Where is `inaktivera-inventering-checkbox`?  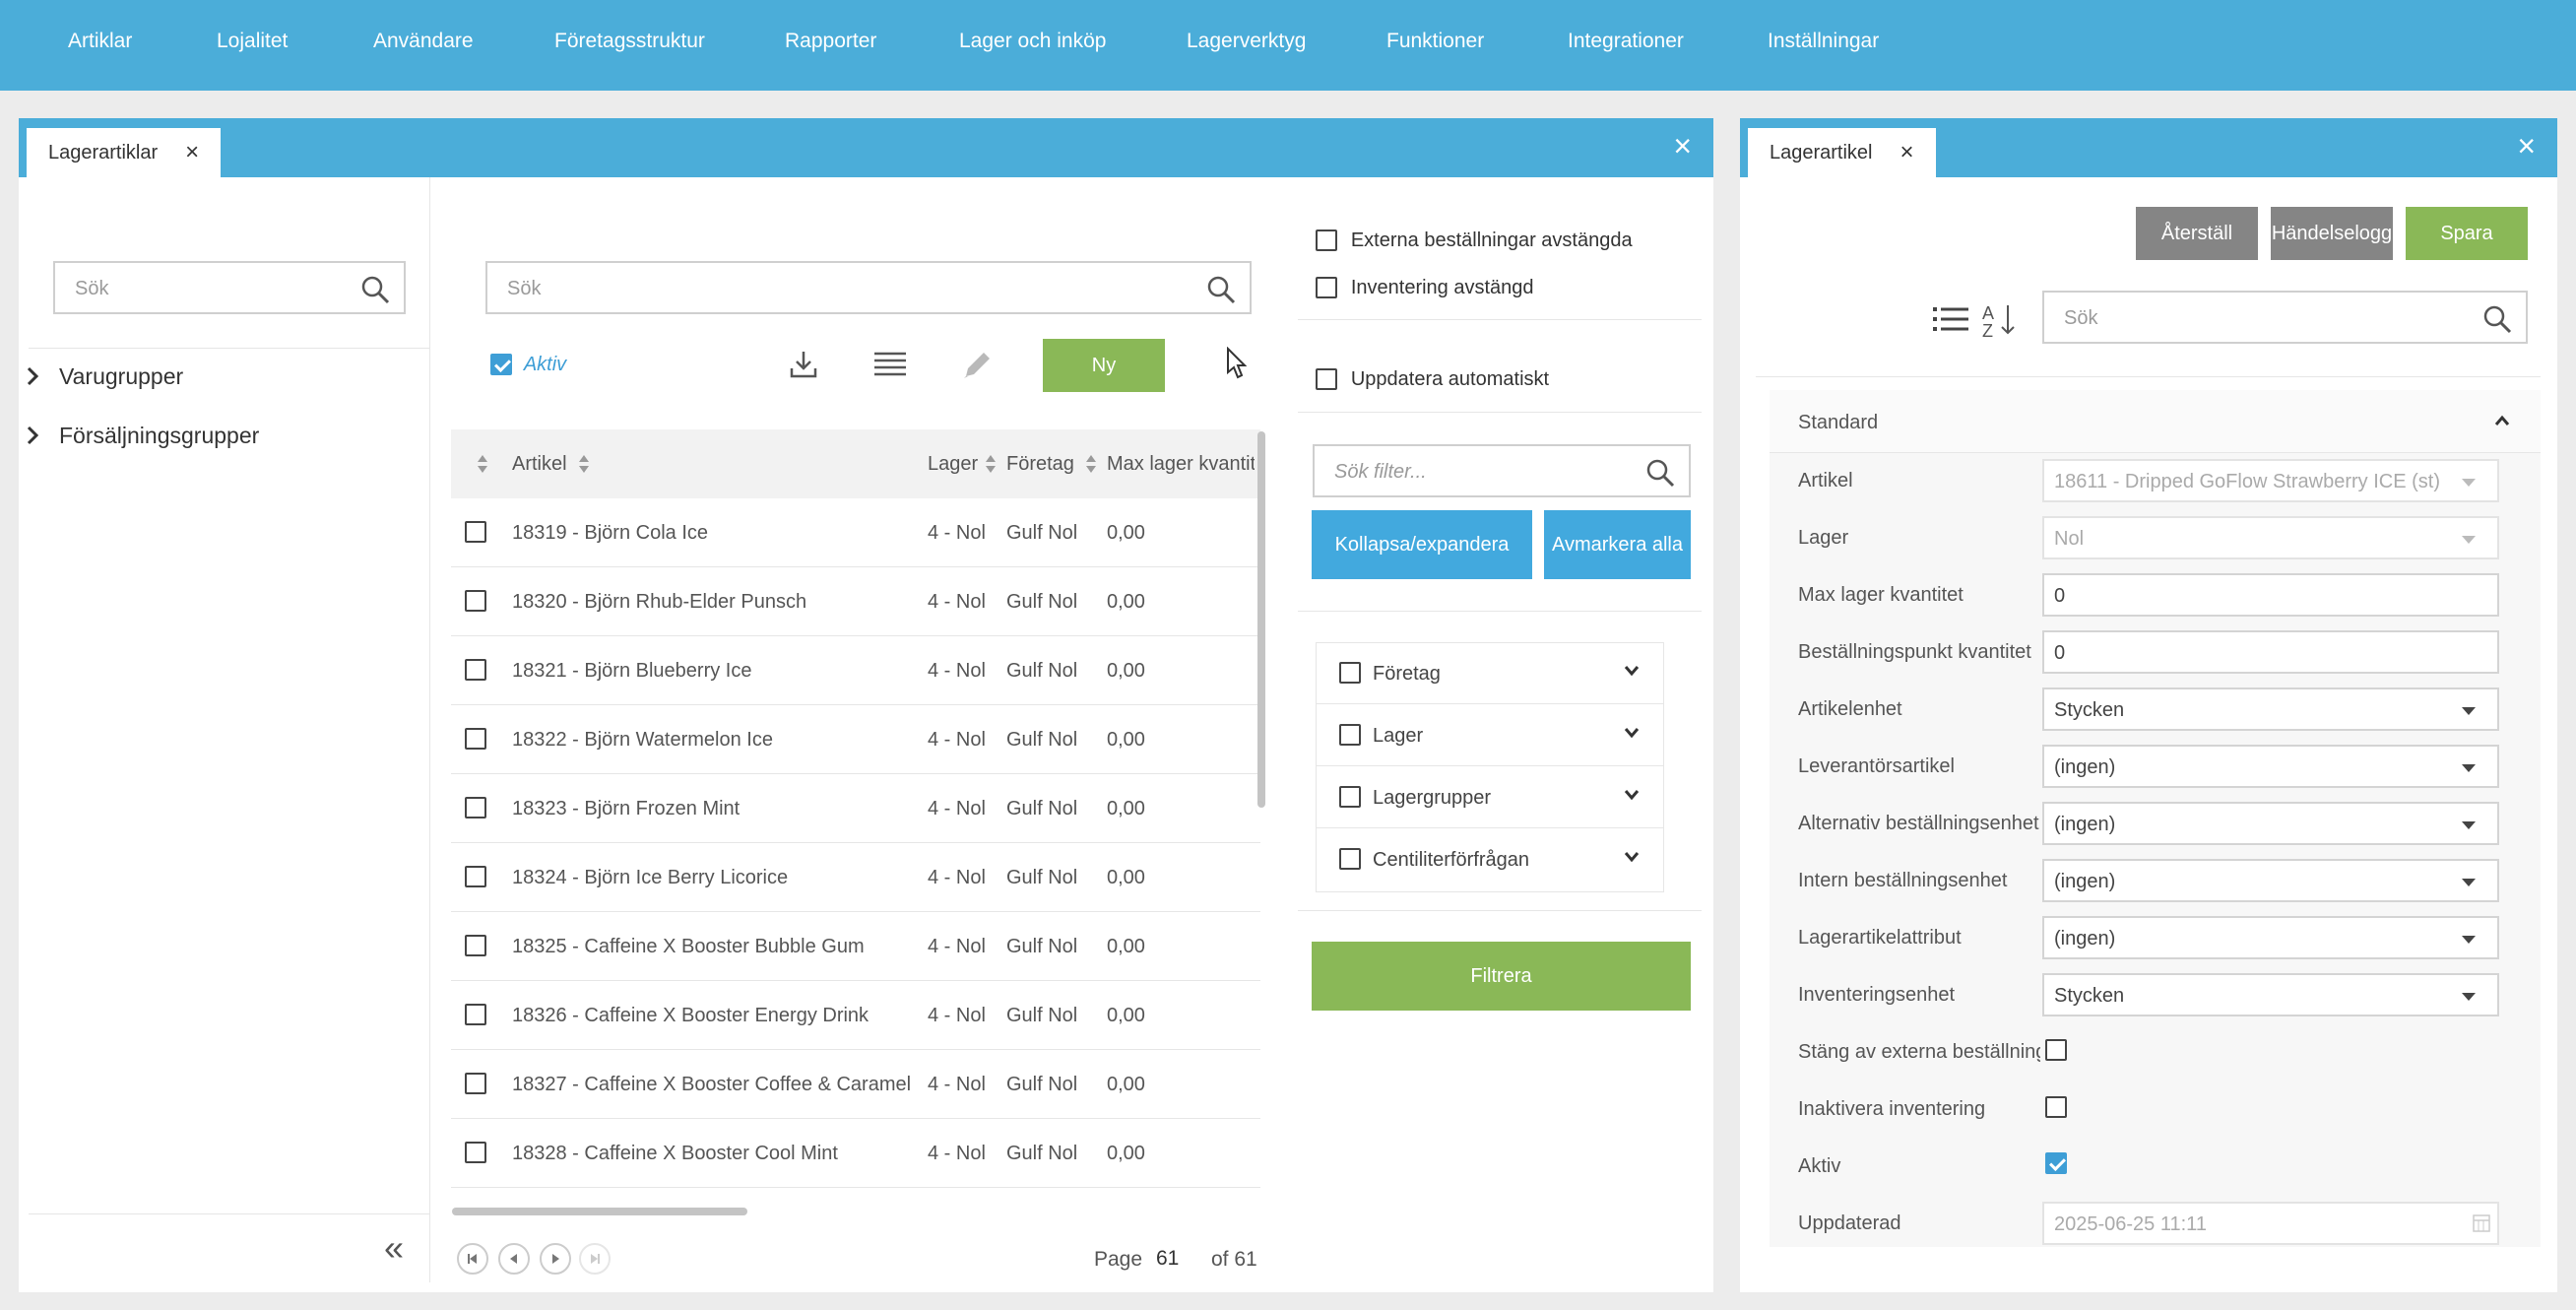
inaktivera-inventering-checkbox is located at coordinates (2056, 1107).